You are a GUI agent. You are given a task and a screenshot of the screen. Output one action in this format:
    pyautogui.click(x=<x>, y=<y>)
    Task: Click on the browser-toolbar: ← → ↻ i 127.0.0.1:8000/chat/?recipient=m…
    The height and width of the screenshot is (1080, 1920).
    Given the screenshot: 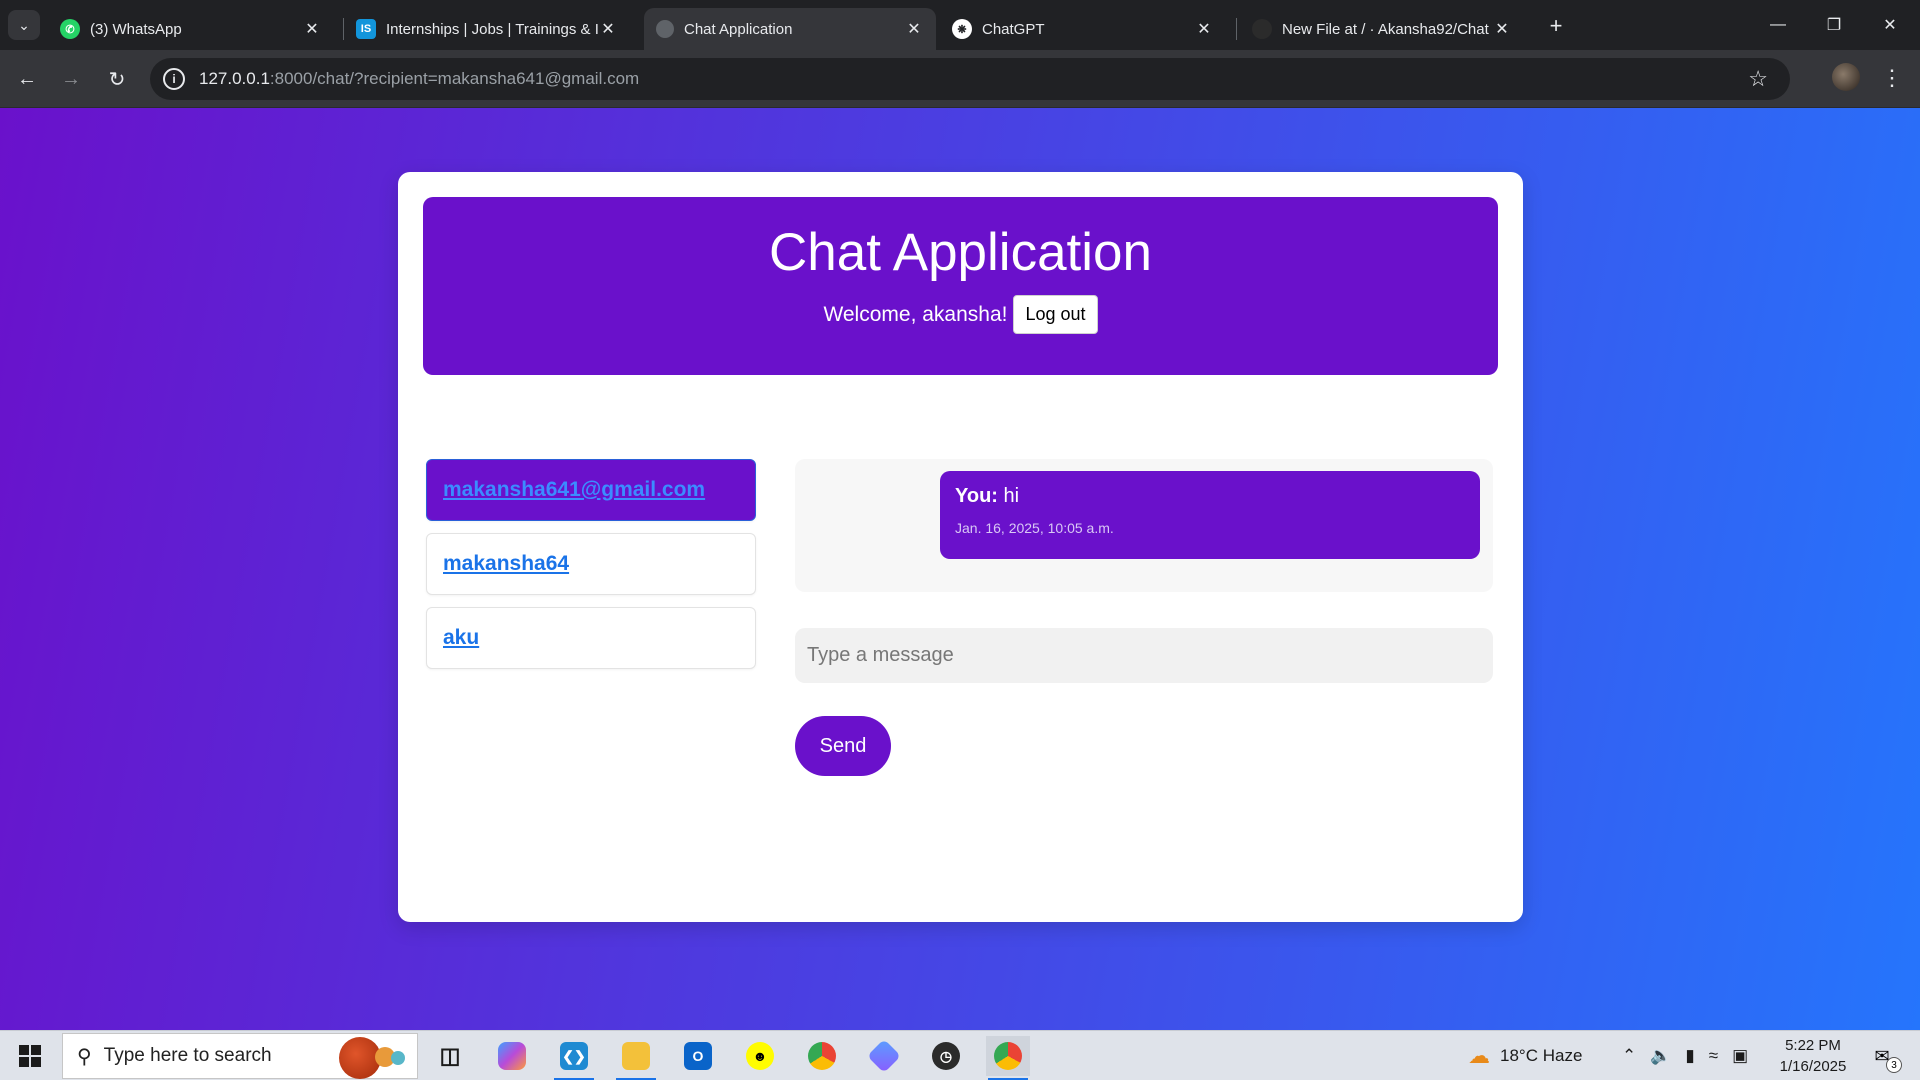 What is the action you would take?
    pyautogui.click(x=960, y=79)
    